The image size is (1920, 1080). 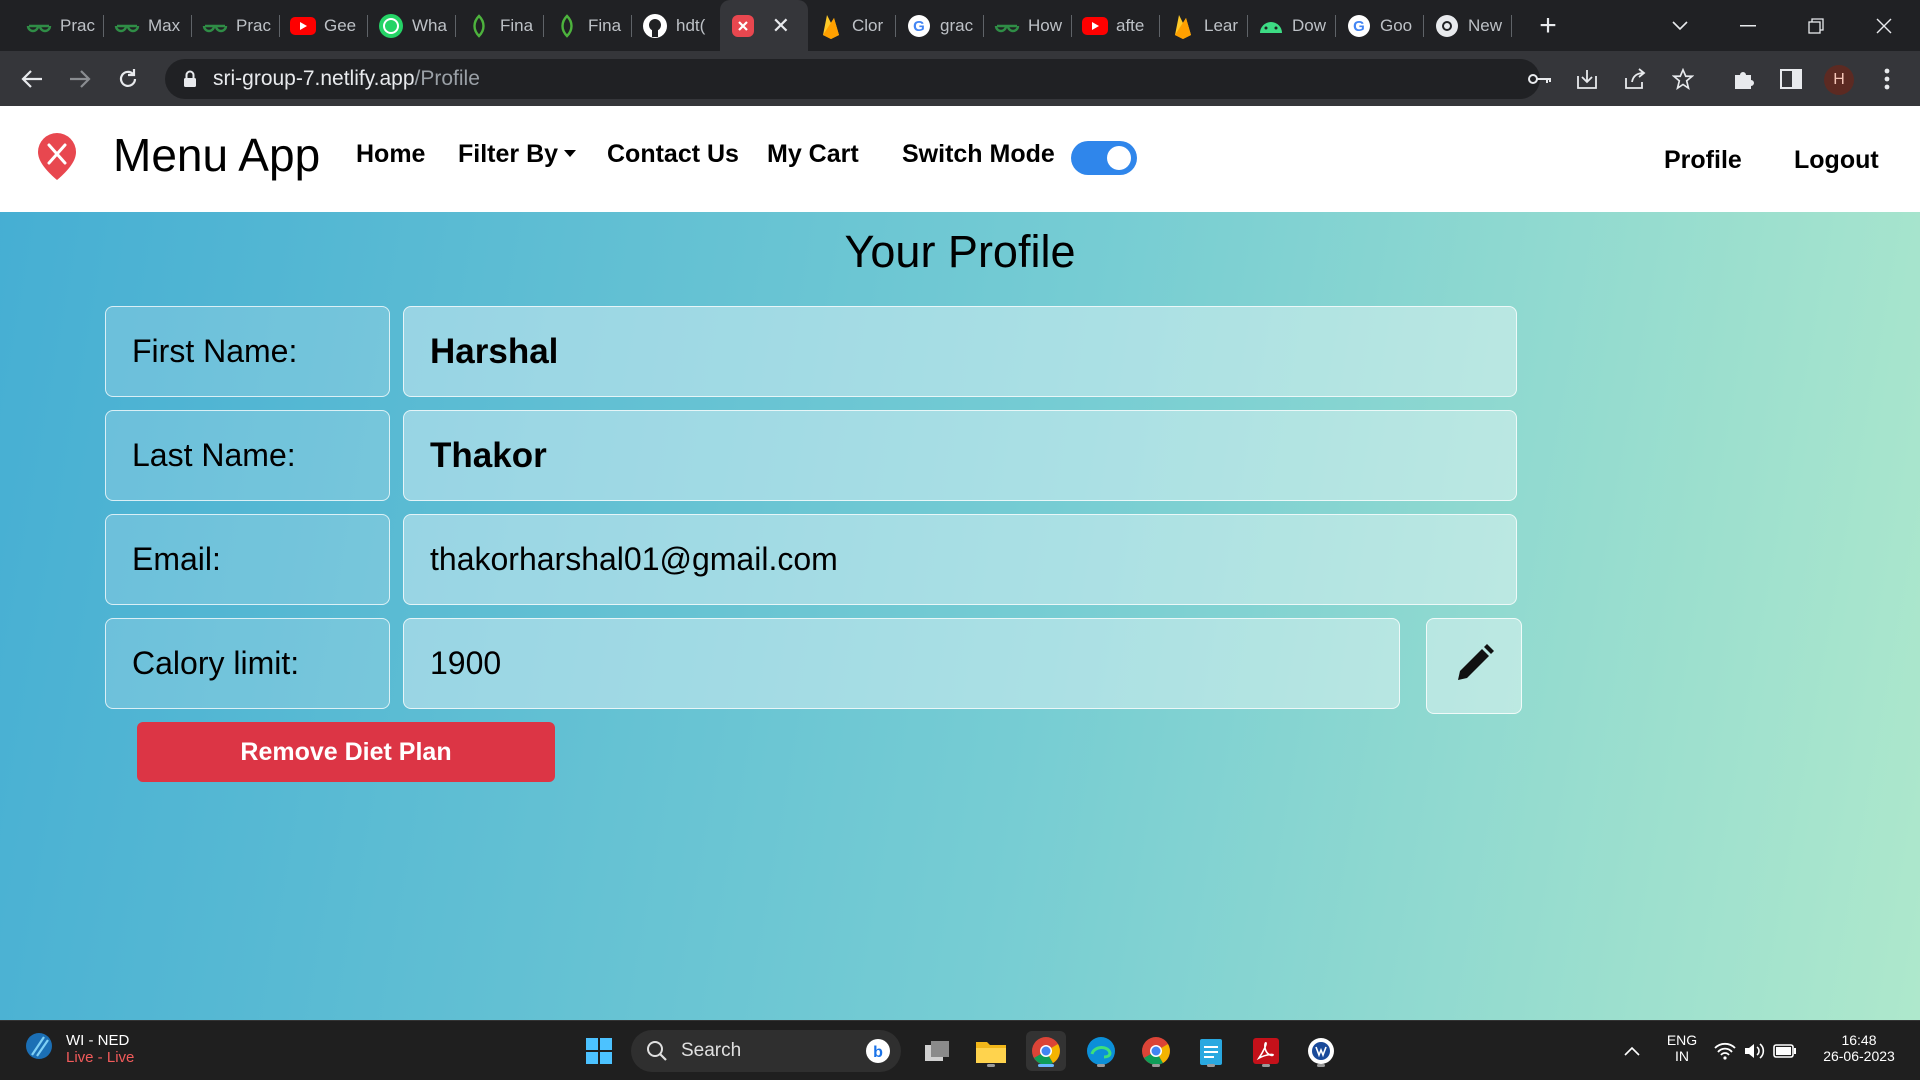 What do you see at coordinates (1359, 26) in the screenshot?
I see `google-icon: G` at bounding box center [1359, 26].